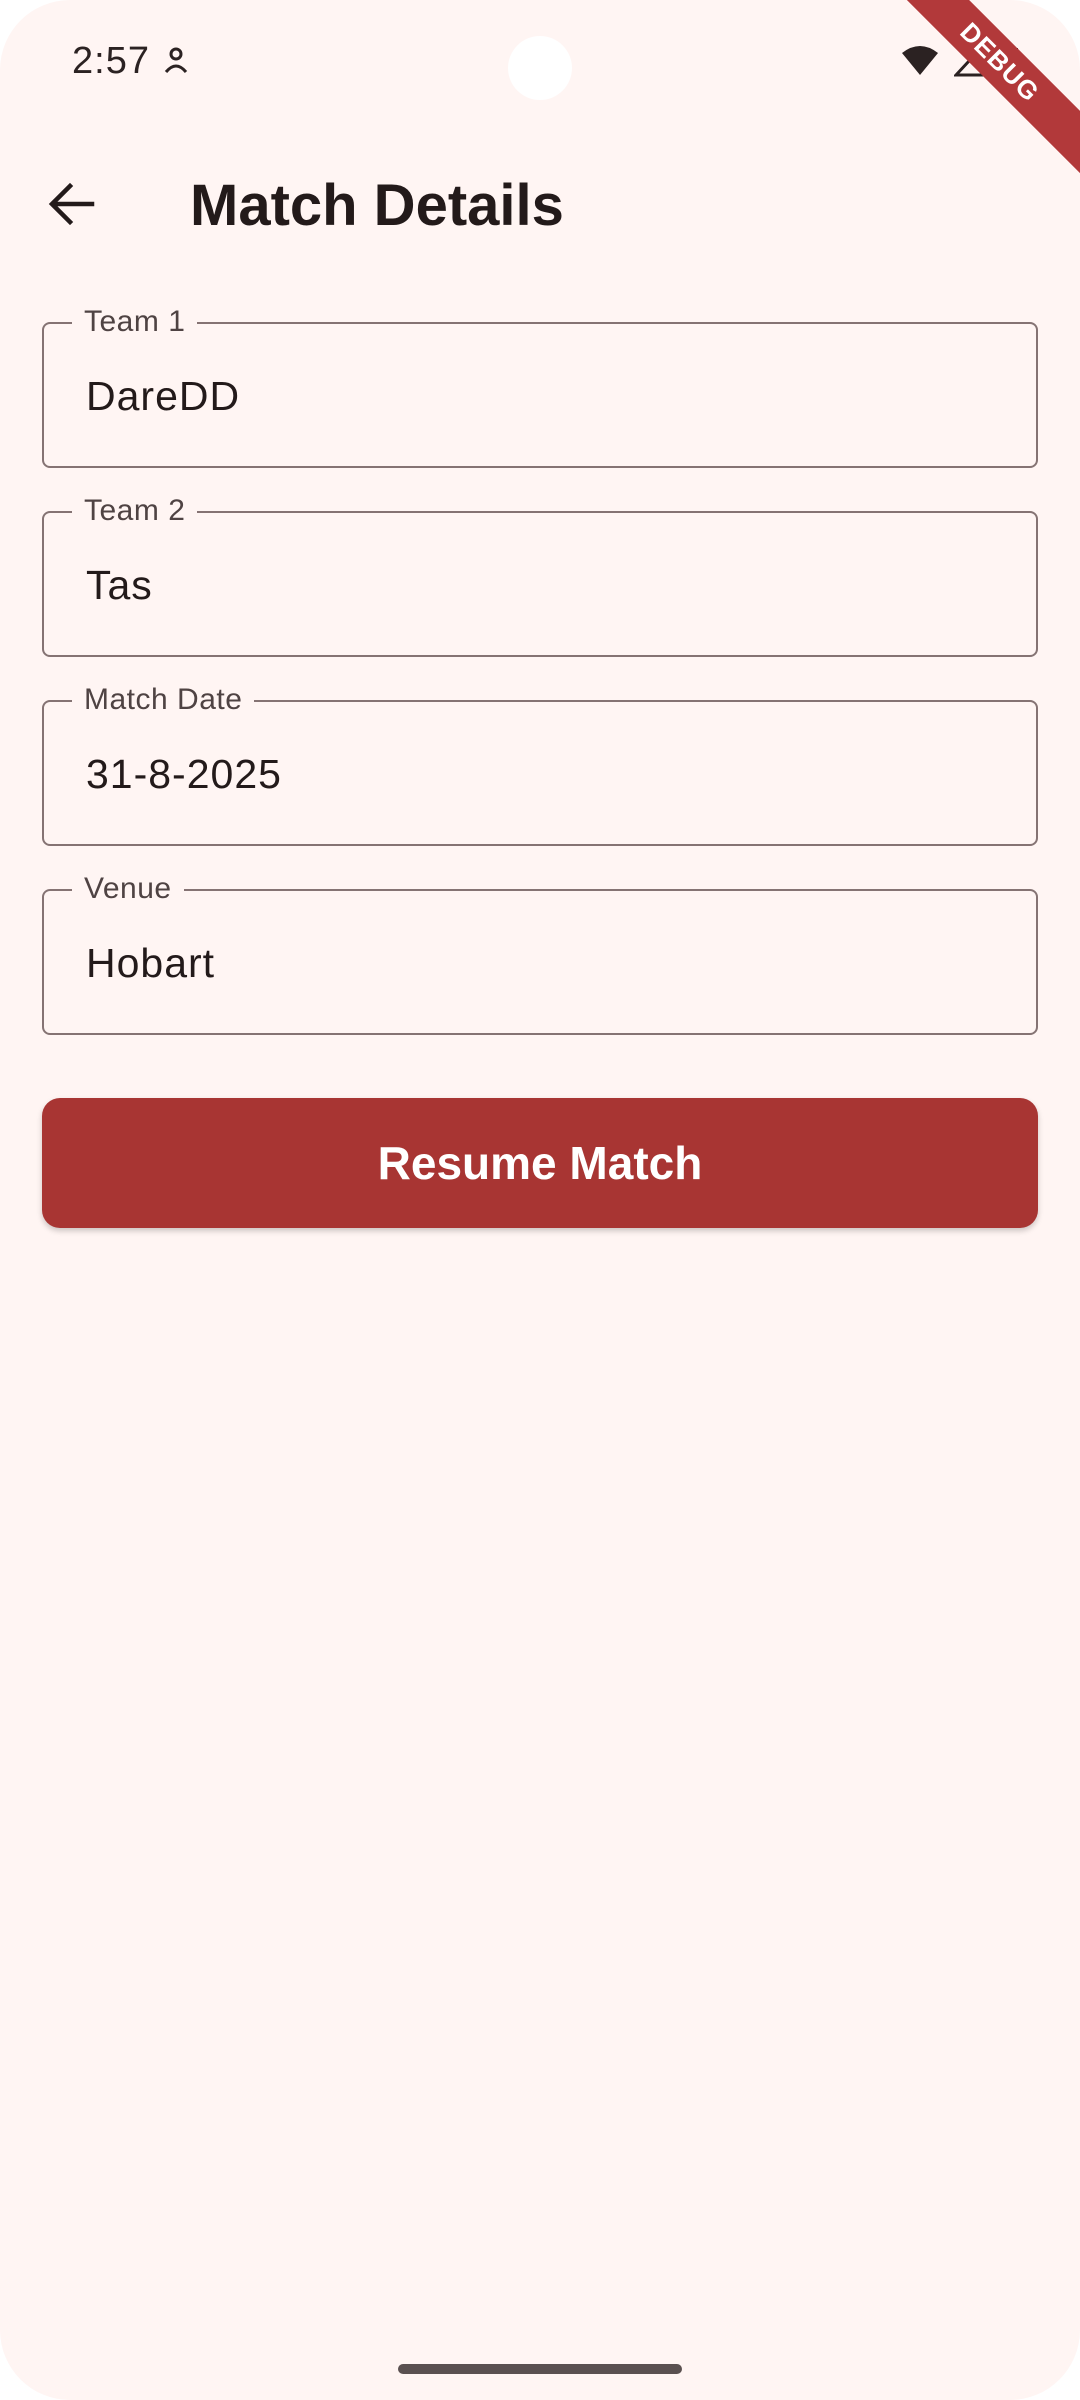 The width and height of the screenshot is (1080, 2400). I want to click on status-time: 2:57, so click(111, 61).